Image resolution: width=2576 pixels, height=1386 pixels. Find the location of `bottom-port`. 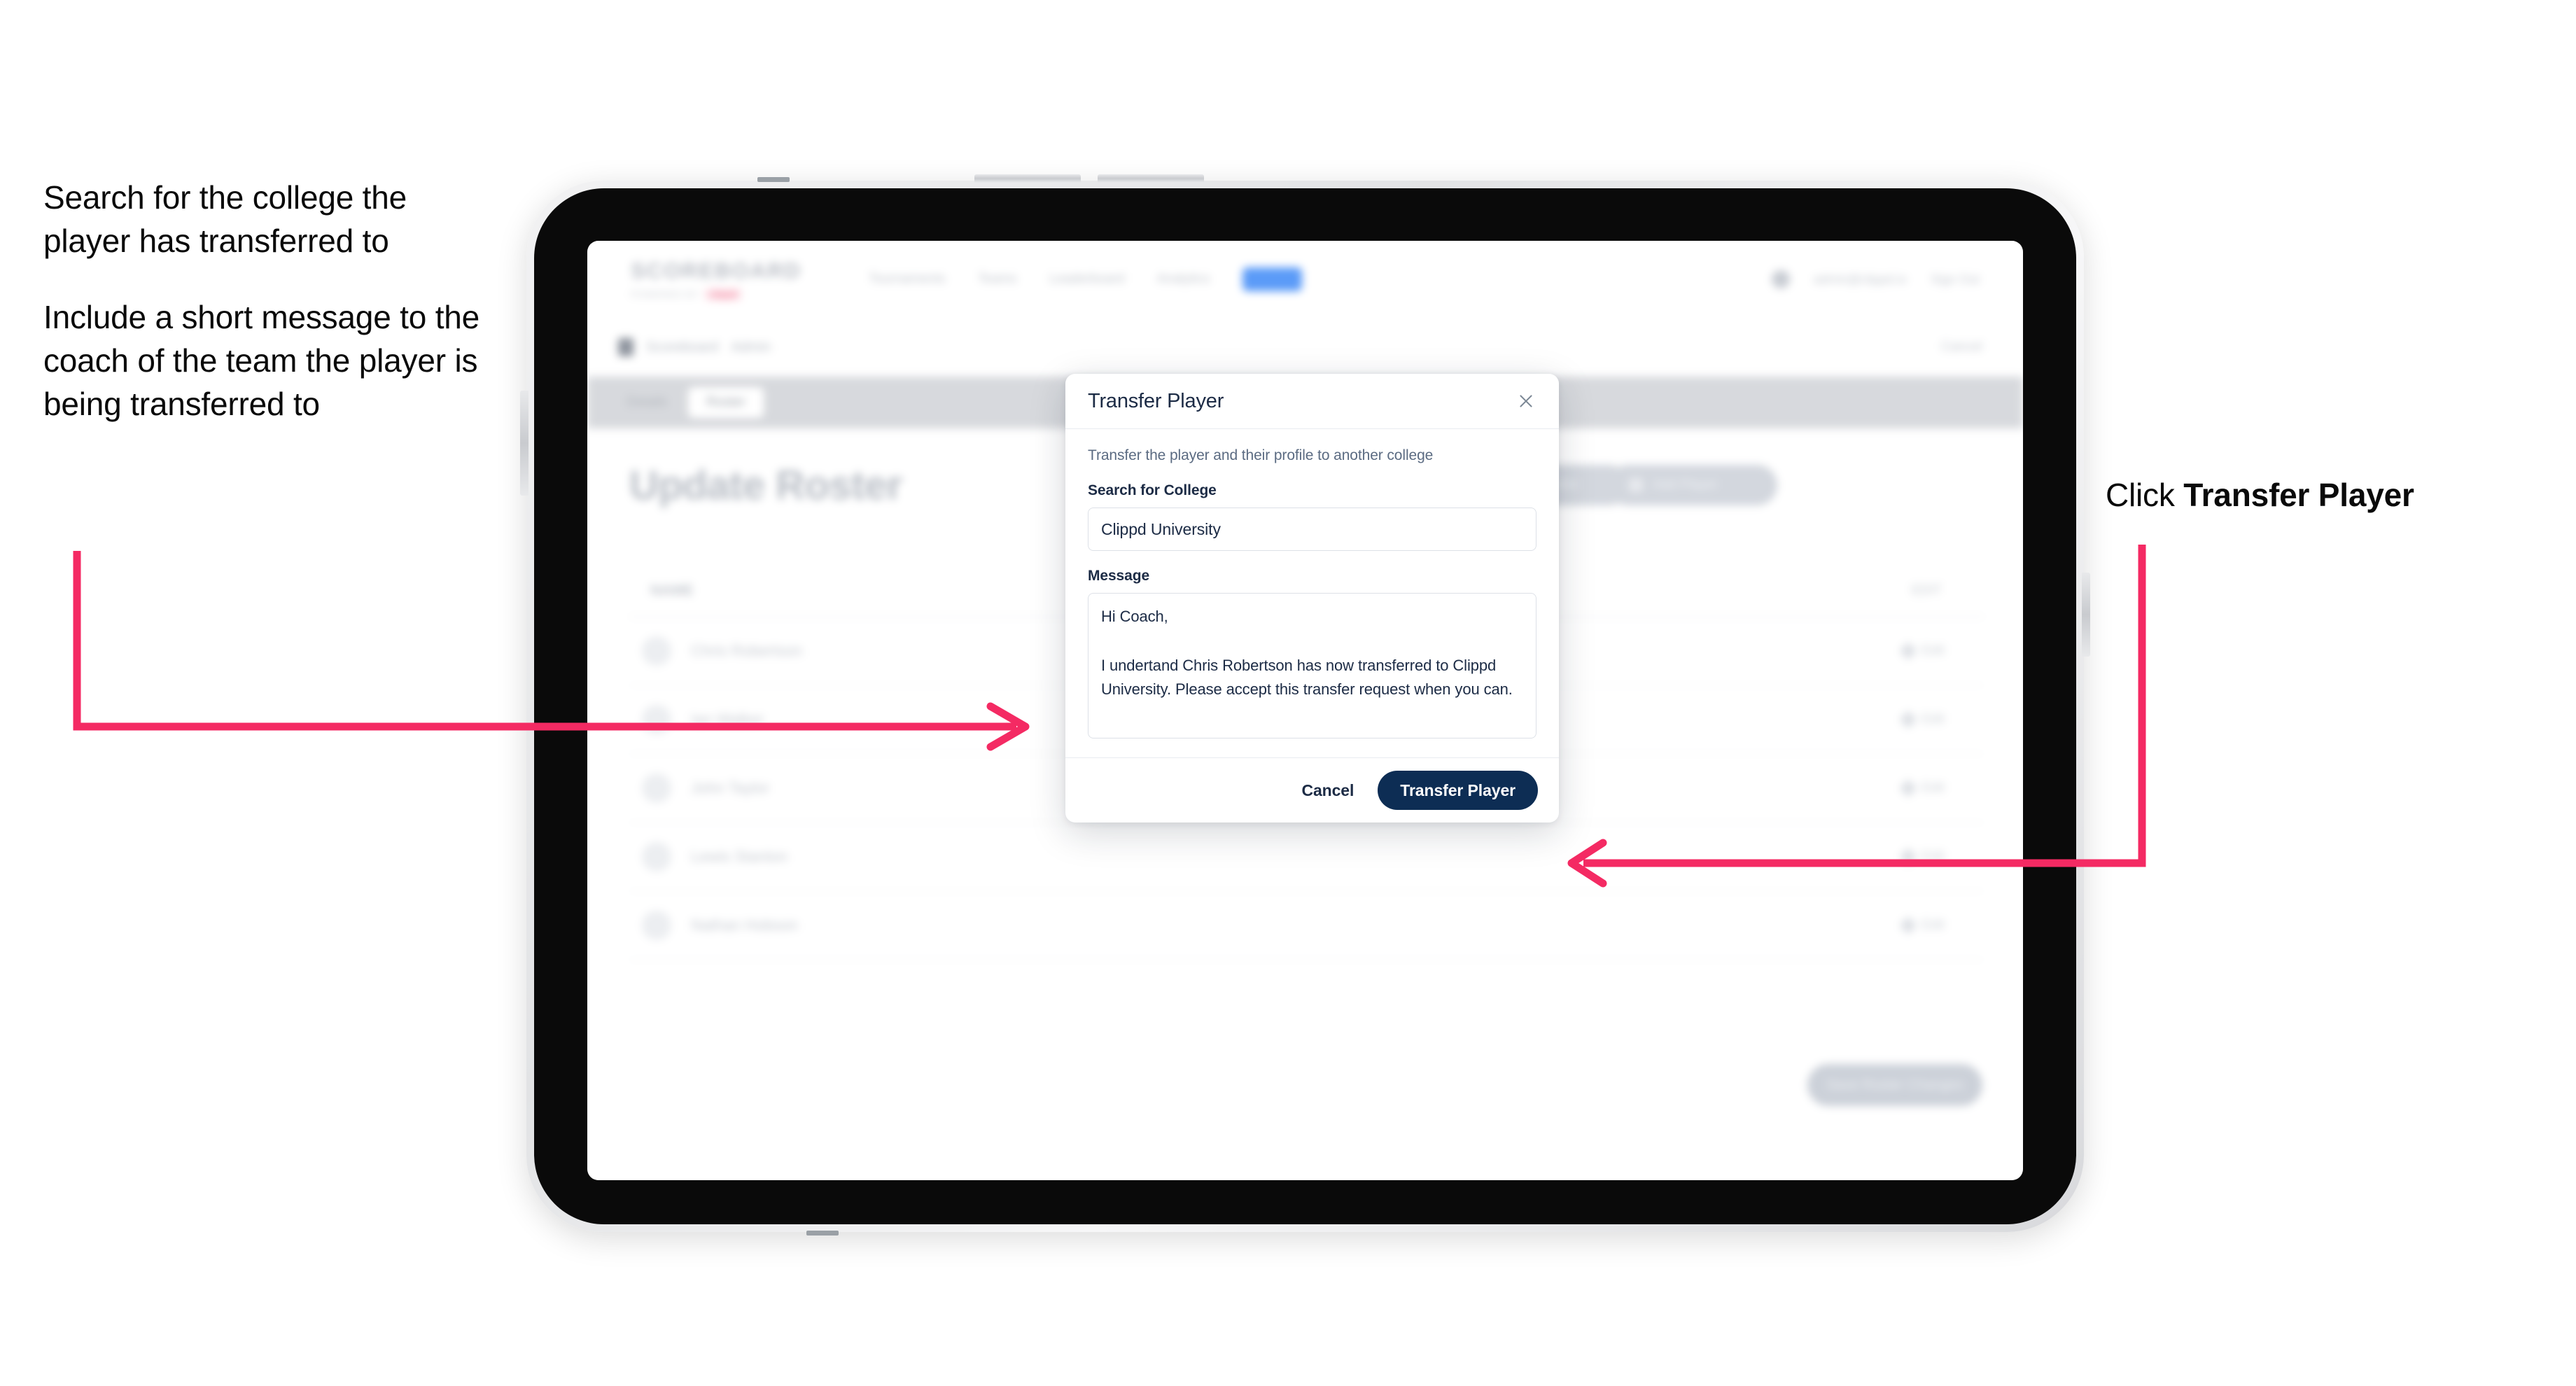

bottom-port is located at coordinates (822, 1233).